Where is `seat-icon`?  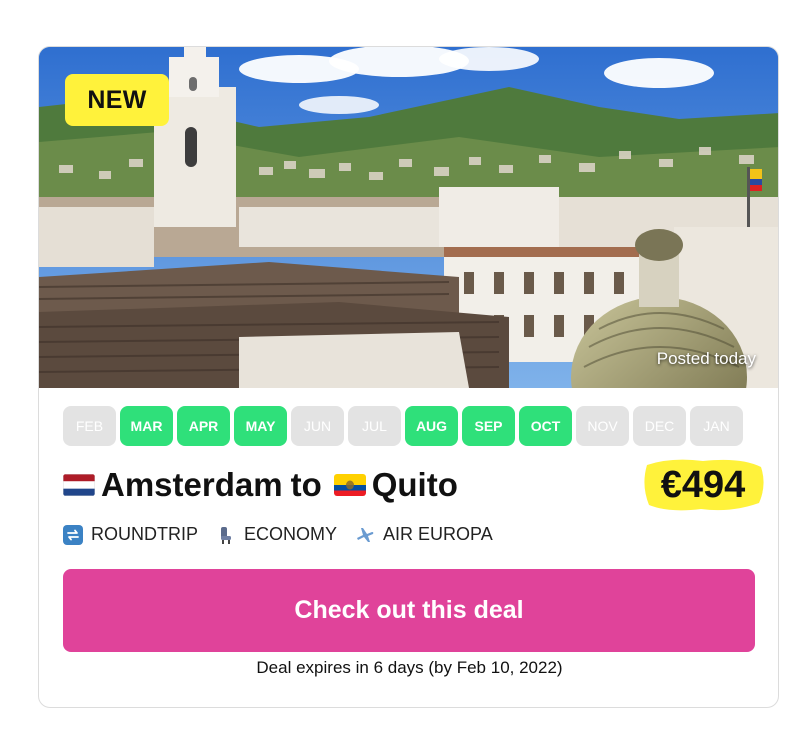 seat-icon is located at coordinates (226, 535).